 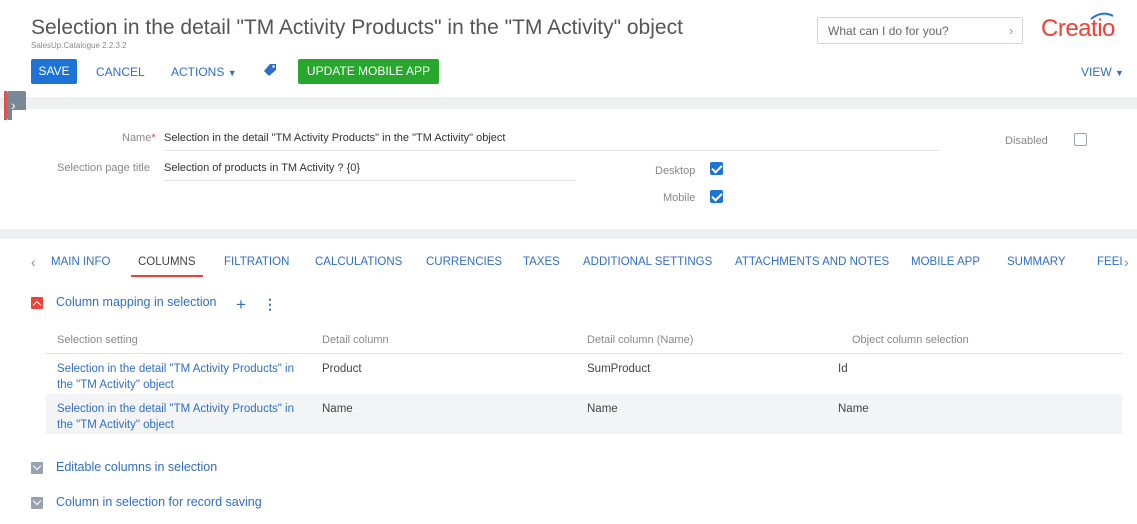 What do you see at coordinates (910, 340) in the screenshot?
I see `column-header-object-column-selection: Object column selection` at bounding box center [910, 340].